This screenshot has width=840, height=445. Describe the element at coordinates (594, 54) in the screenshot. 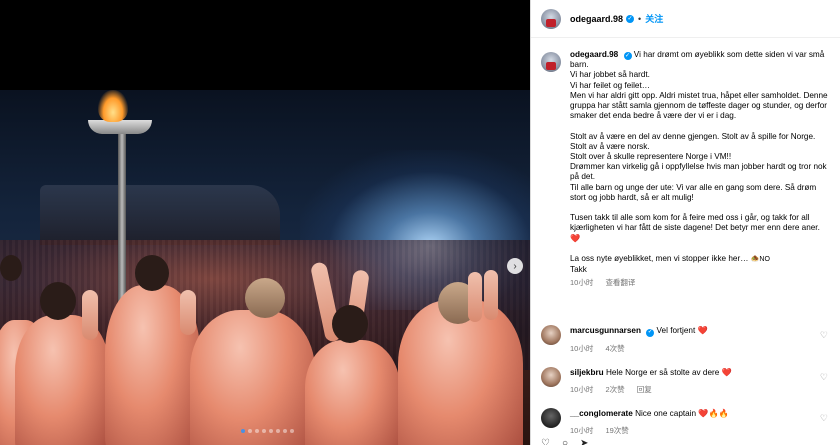

I see `caption-username: odegaard.98` at that location.